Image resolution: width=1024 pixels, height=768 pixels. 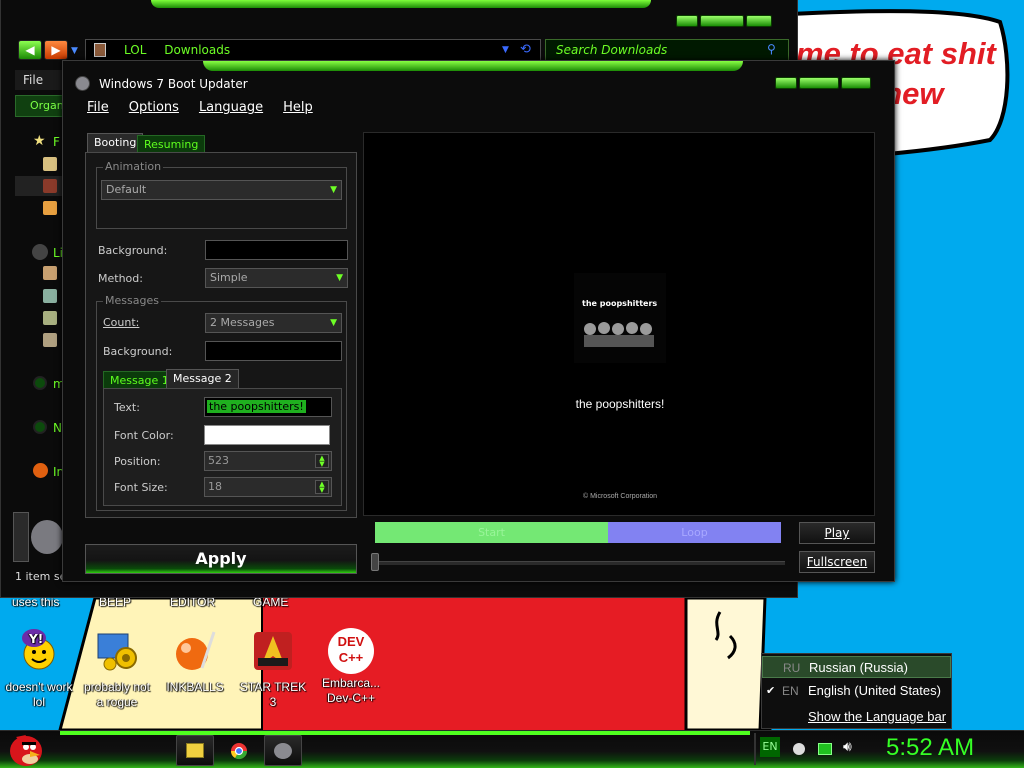 I want to click on taskbar-glow, so click(x=405, y=733).